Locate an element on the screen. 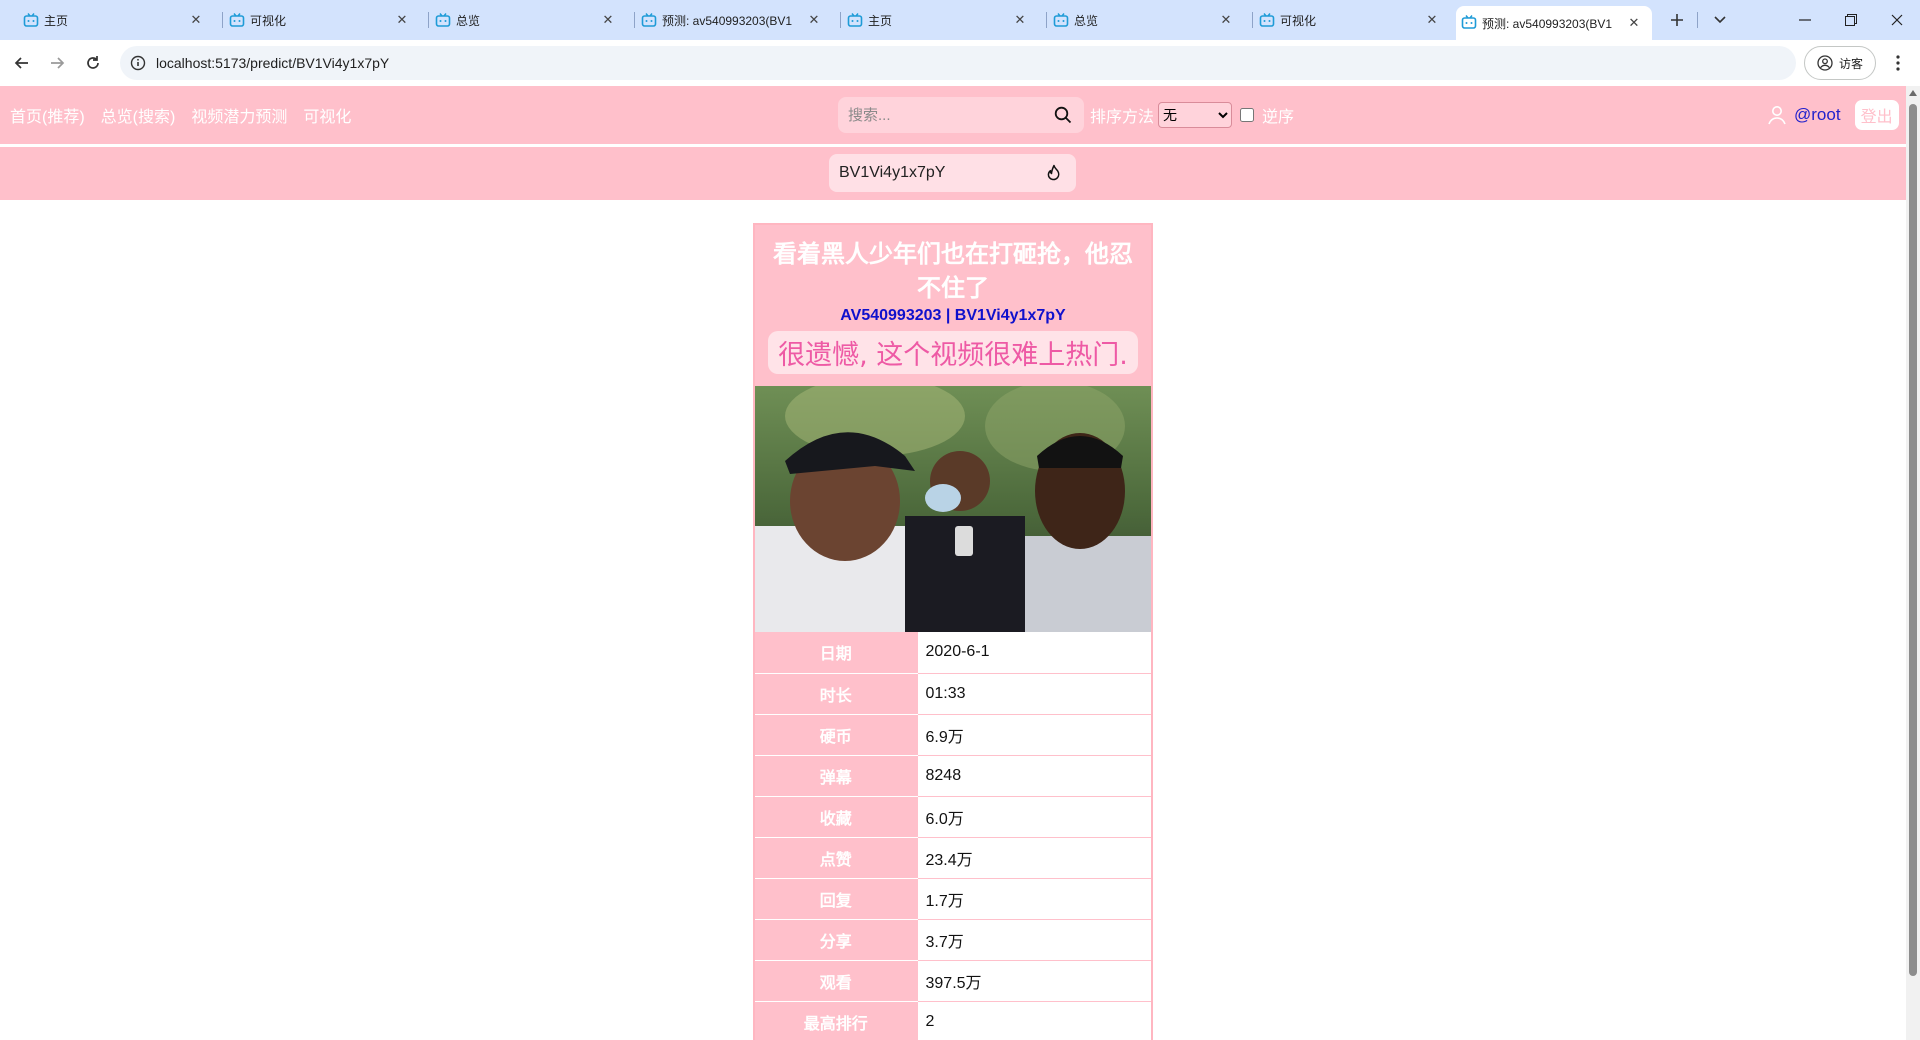 Image resolution: width=1920 pixels, height=1040 pixels. tab-title: 主页 is located at coordinates (56, 20).